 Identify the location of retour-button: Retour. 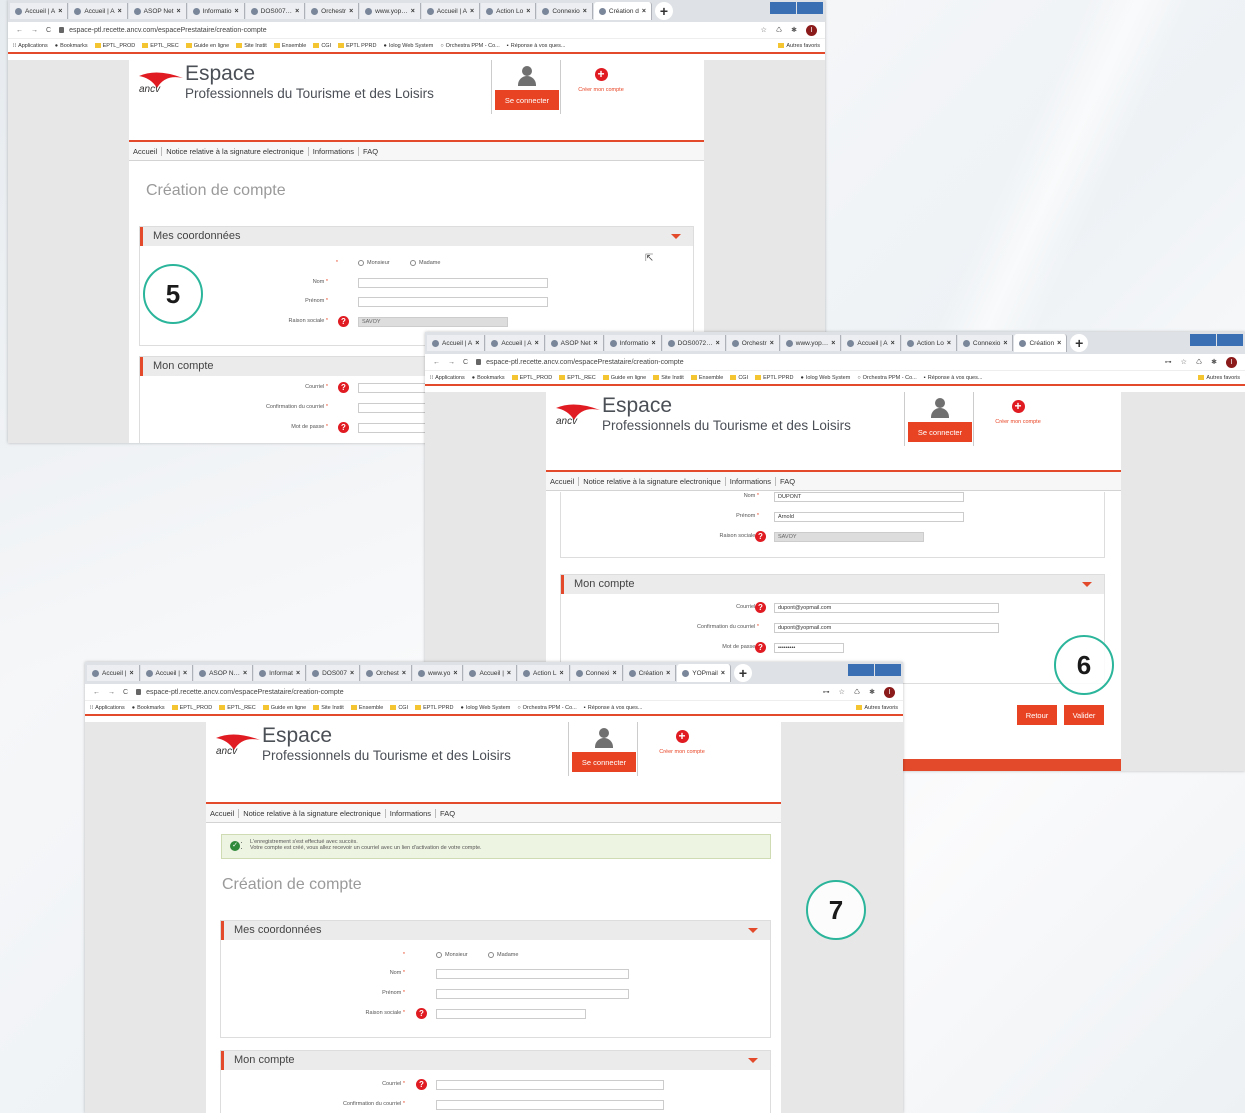
(1037, 715).